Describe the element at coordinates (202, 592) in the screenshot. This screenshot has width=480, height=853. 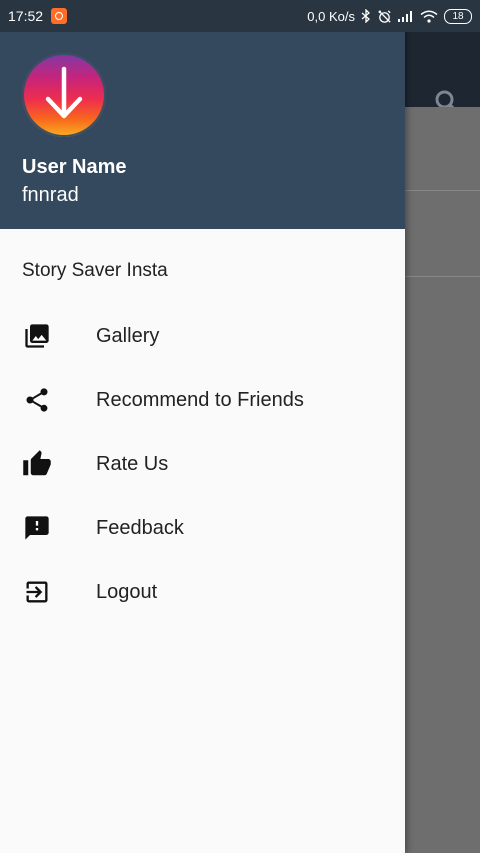
I see `menu-item-logout: Logout` at that location.